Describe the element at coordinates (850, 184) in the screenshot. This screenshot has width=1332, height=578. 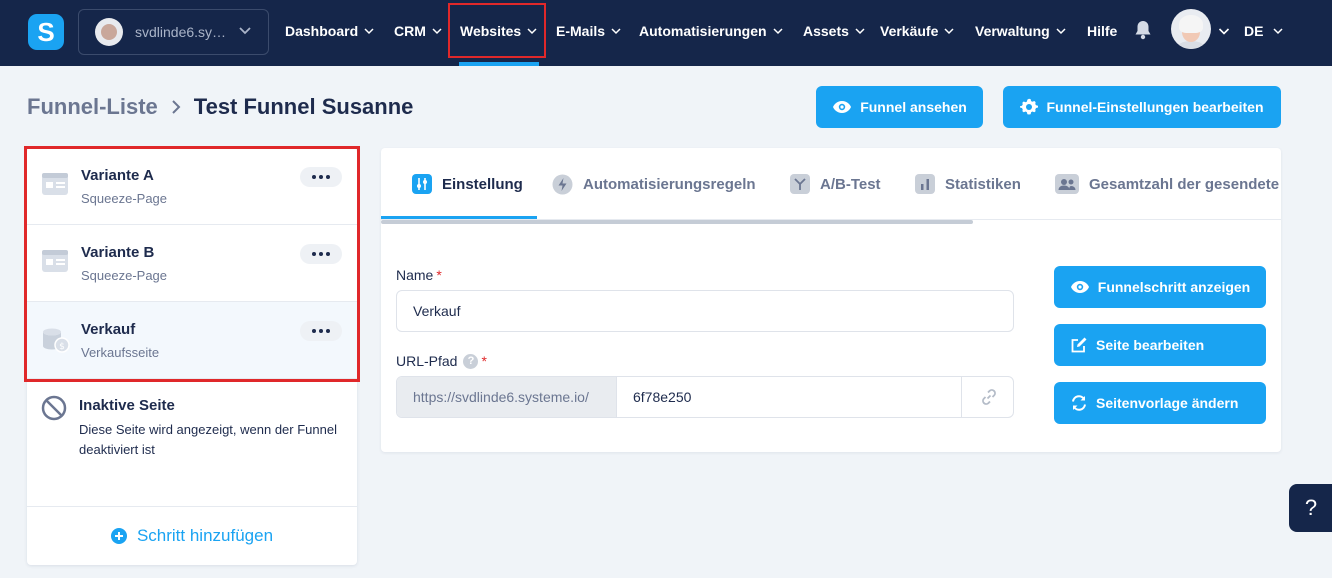
I see `tab-label: A/B-Test` at that location.